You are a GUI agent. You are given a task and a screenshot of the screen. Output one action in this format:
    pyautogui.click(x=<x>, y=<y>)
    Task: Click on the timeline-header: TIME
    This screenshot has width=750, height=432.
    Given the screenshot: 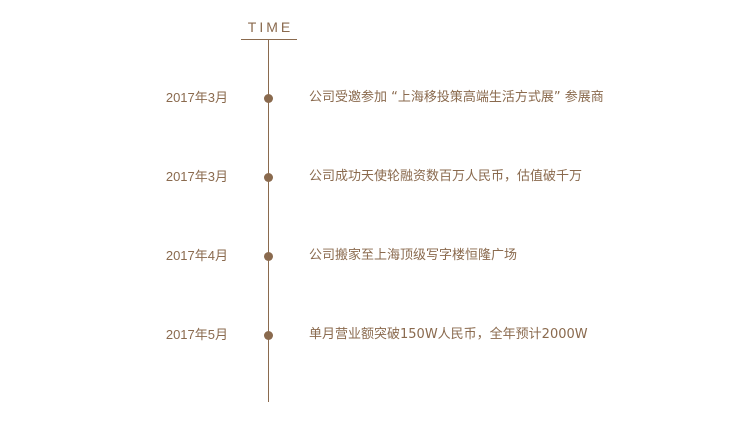 What is the action you would take?
    pyautogui.click(x=269, y=29)
    